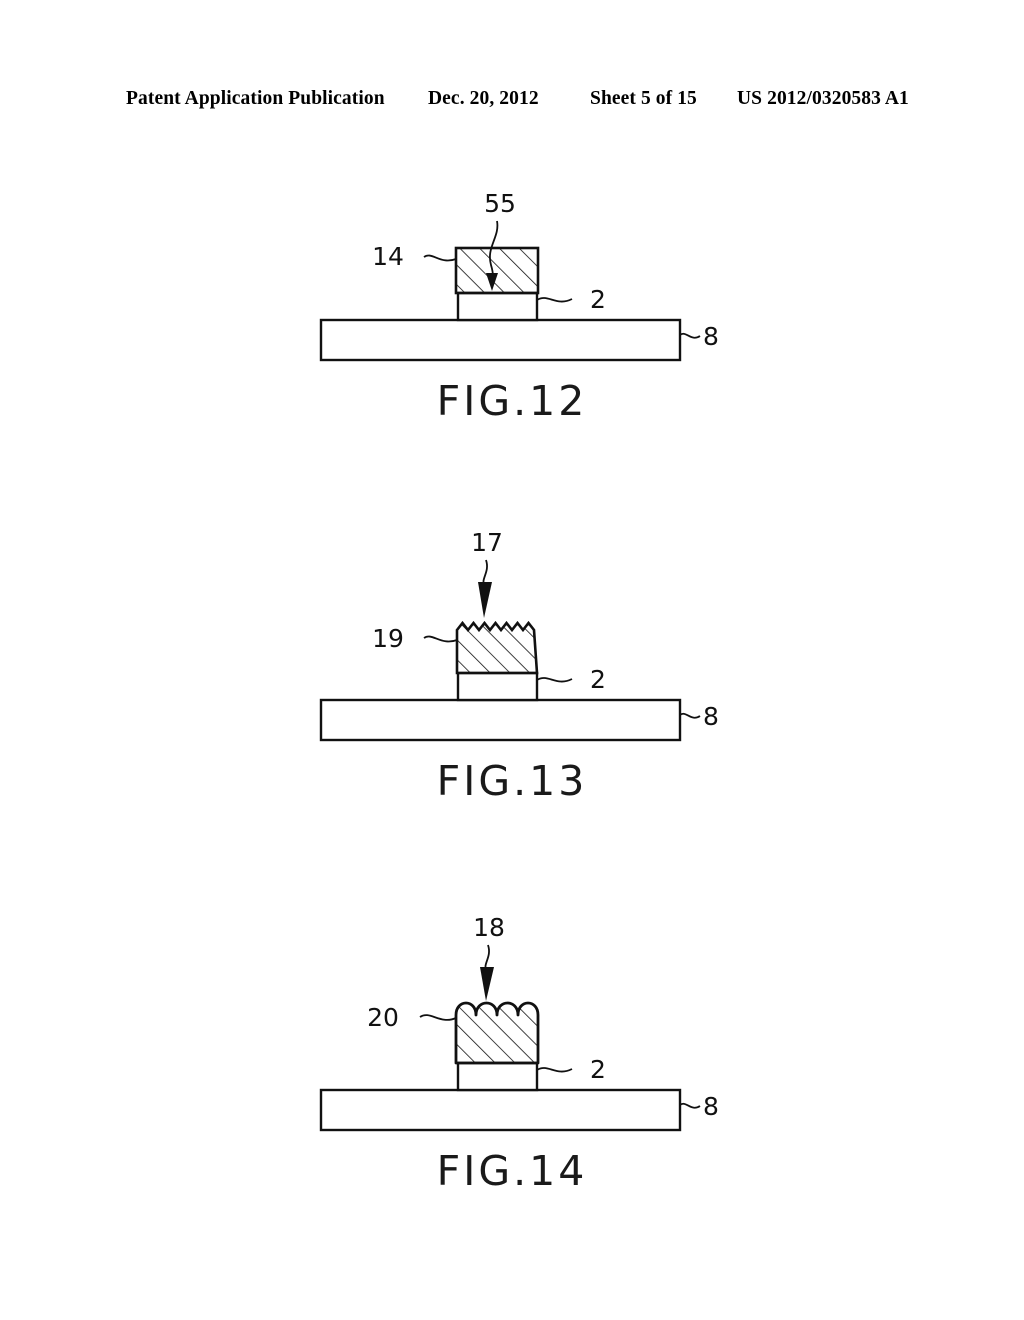  Describe the element at coordinates (500, 203) in the screenshot. I see `label-55-text: 55` at that location.